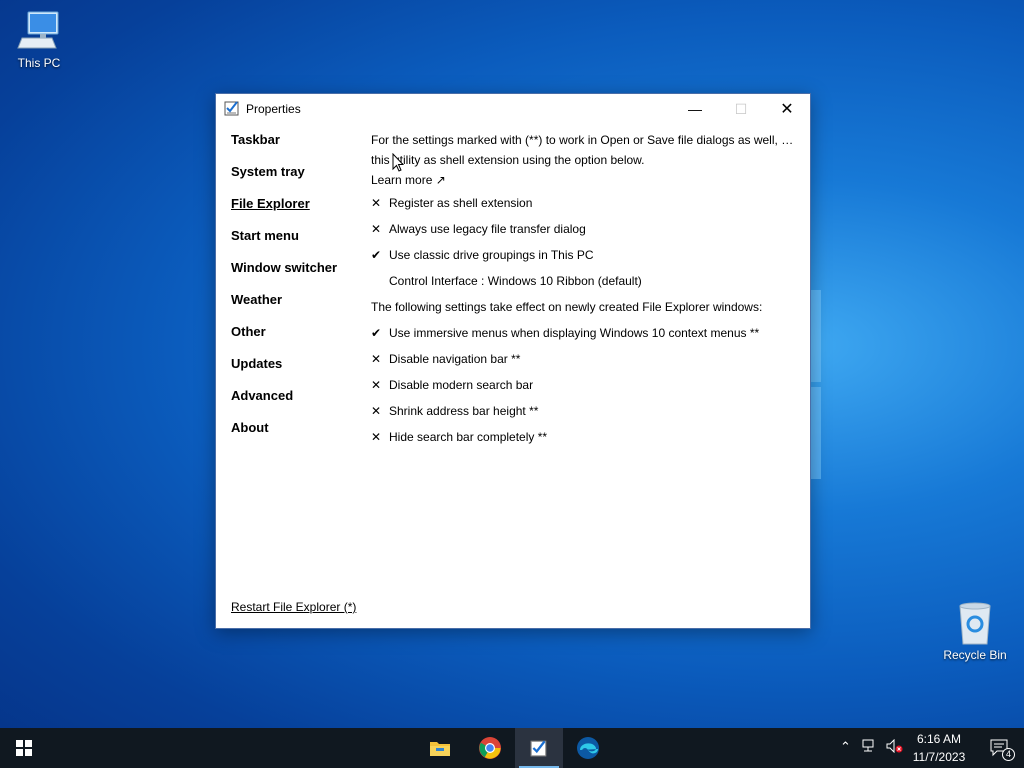 The width and height of the screenshot is (1024, 768). I want to click on option-disable-modern-search-bar: ✕ Disable modern search bar, so click(586, 385).